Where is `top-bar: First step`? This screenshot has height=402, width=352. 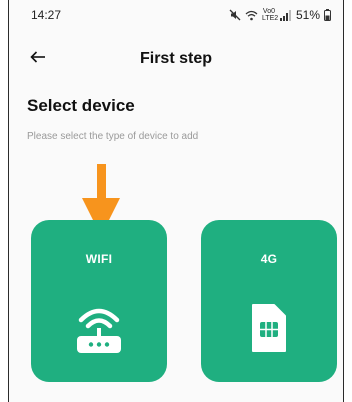
top-bar: First step is located at coordinates (176, 59).